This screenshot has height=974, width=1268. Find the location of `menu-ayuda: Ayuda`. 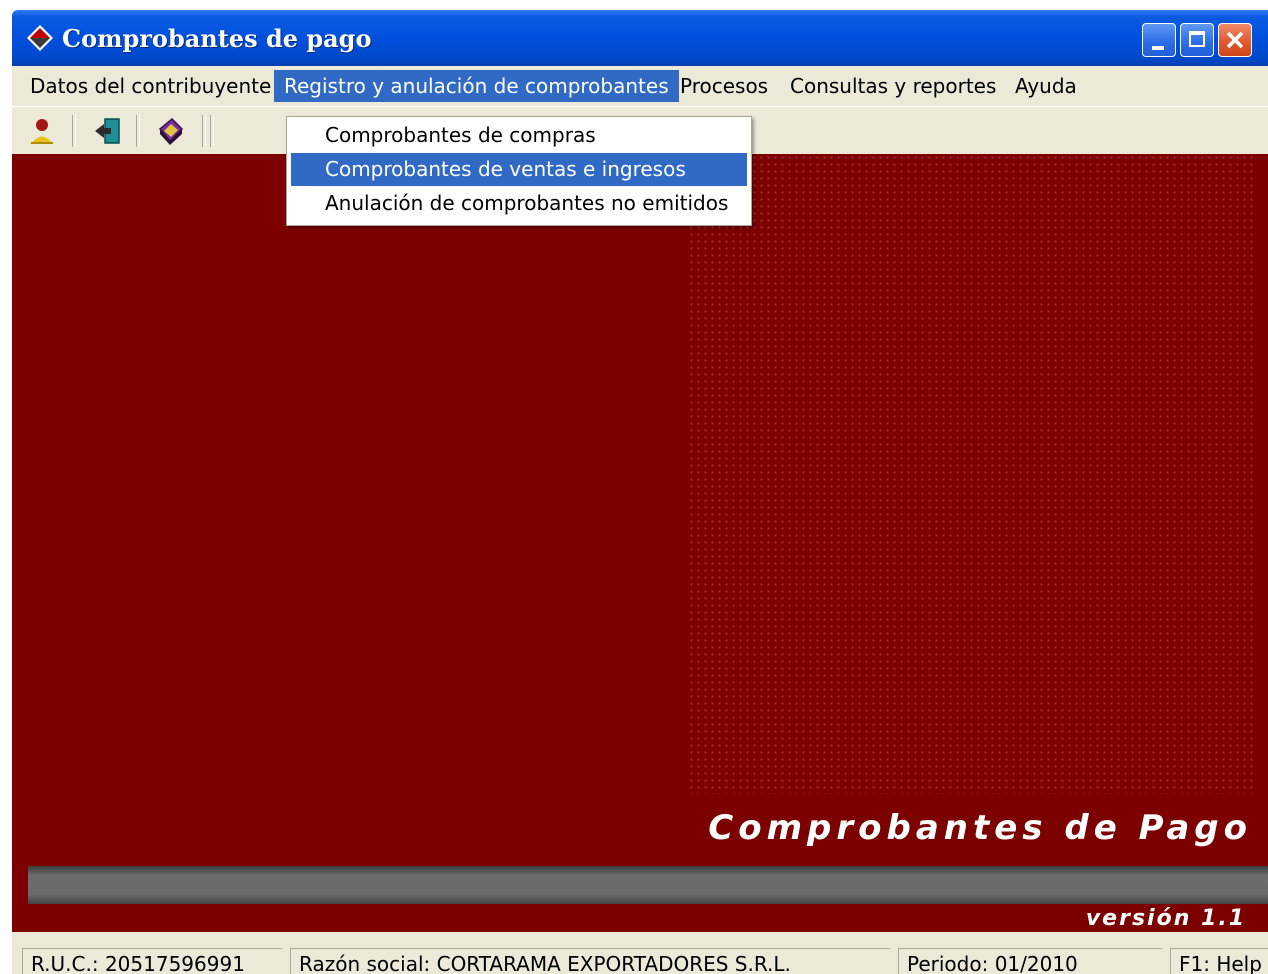

menu-ayuda: Ayuda is located at coordinates (1046, 86).